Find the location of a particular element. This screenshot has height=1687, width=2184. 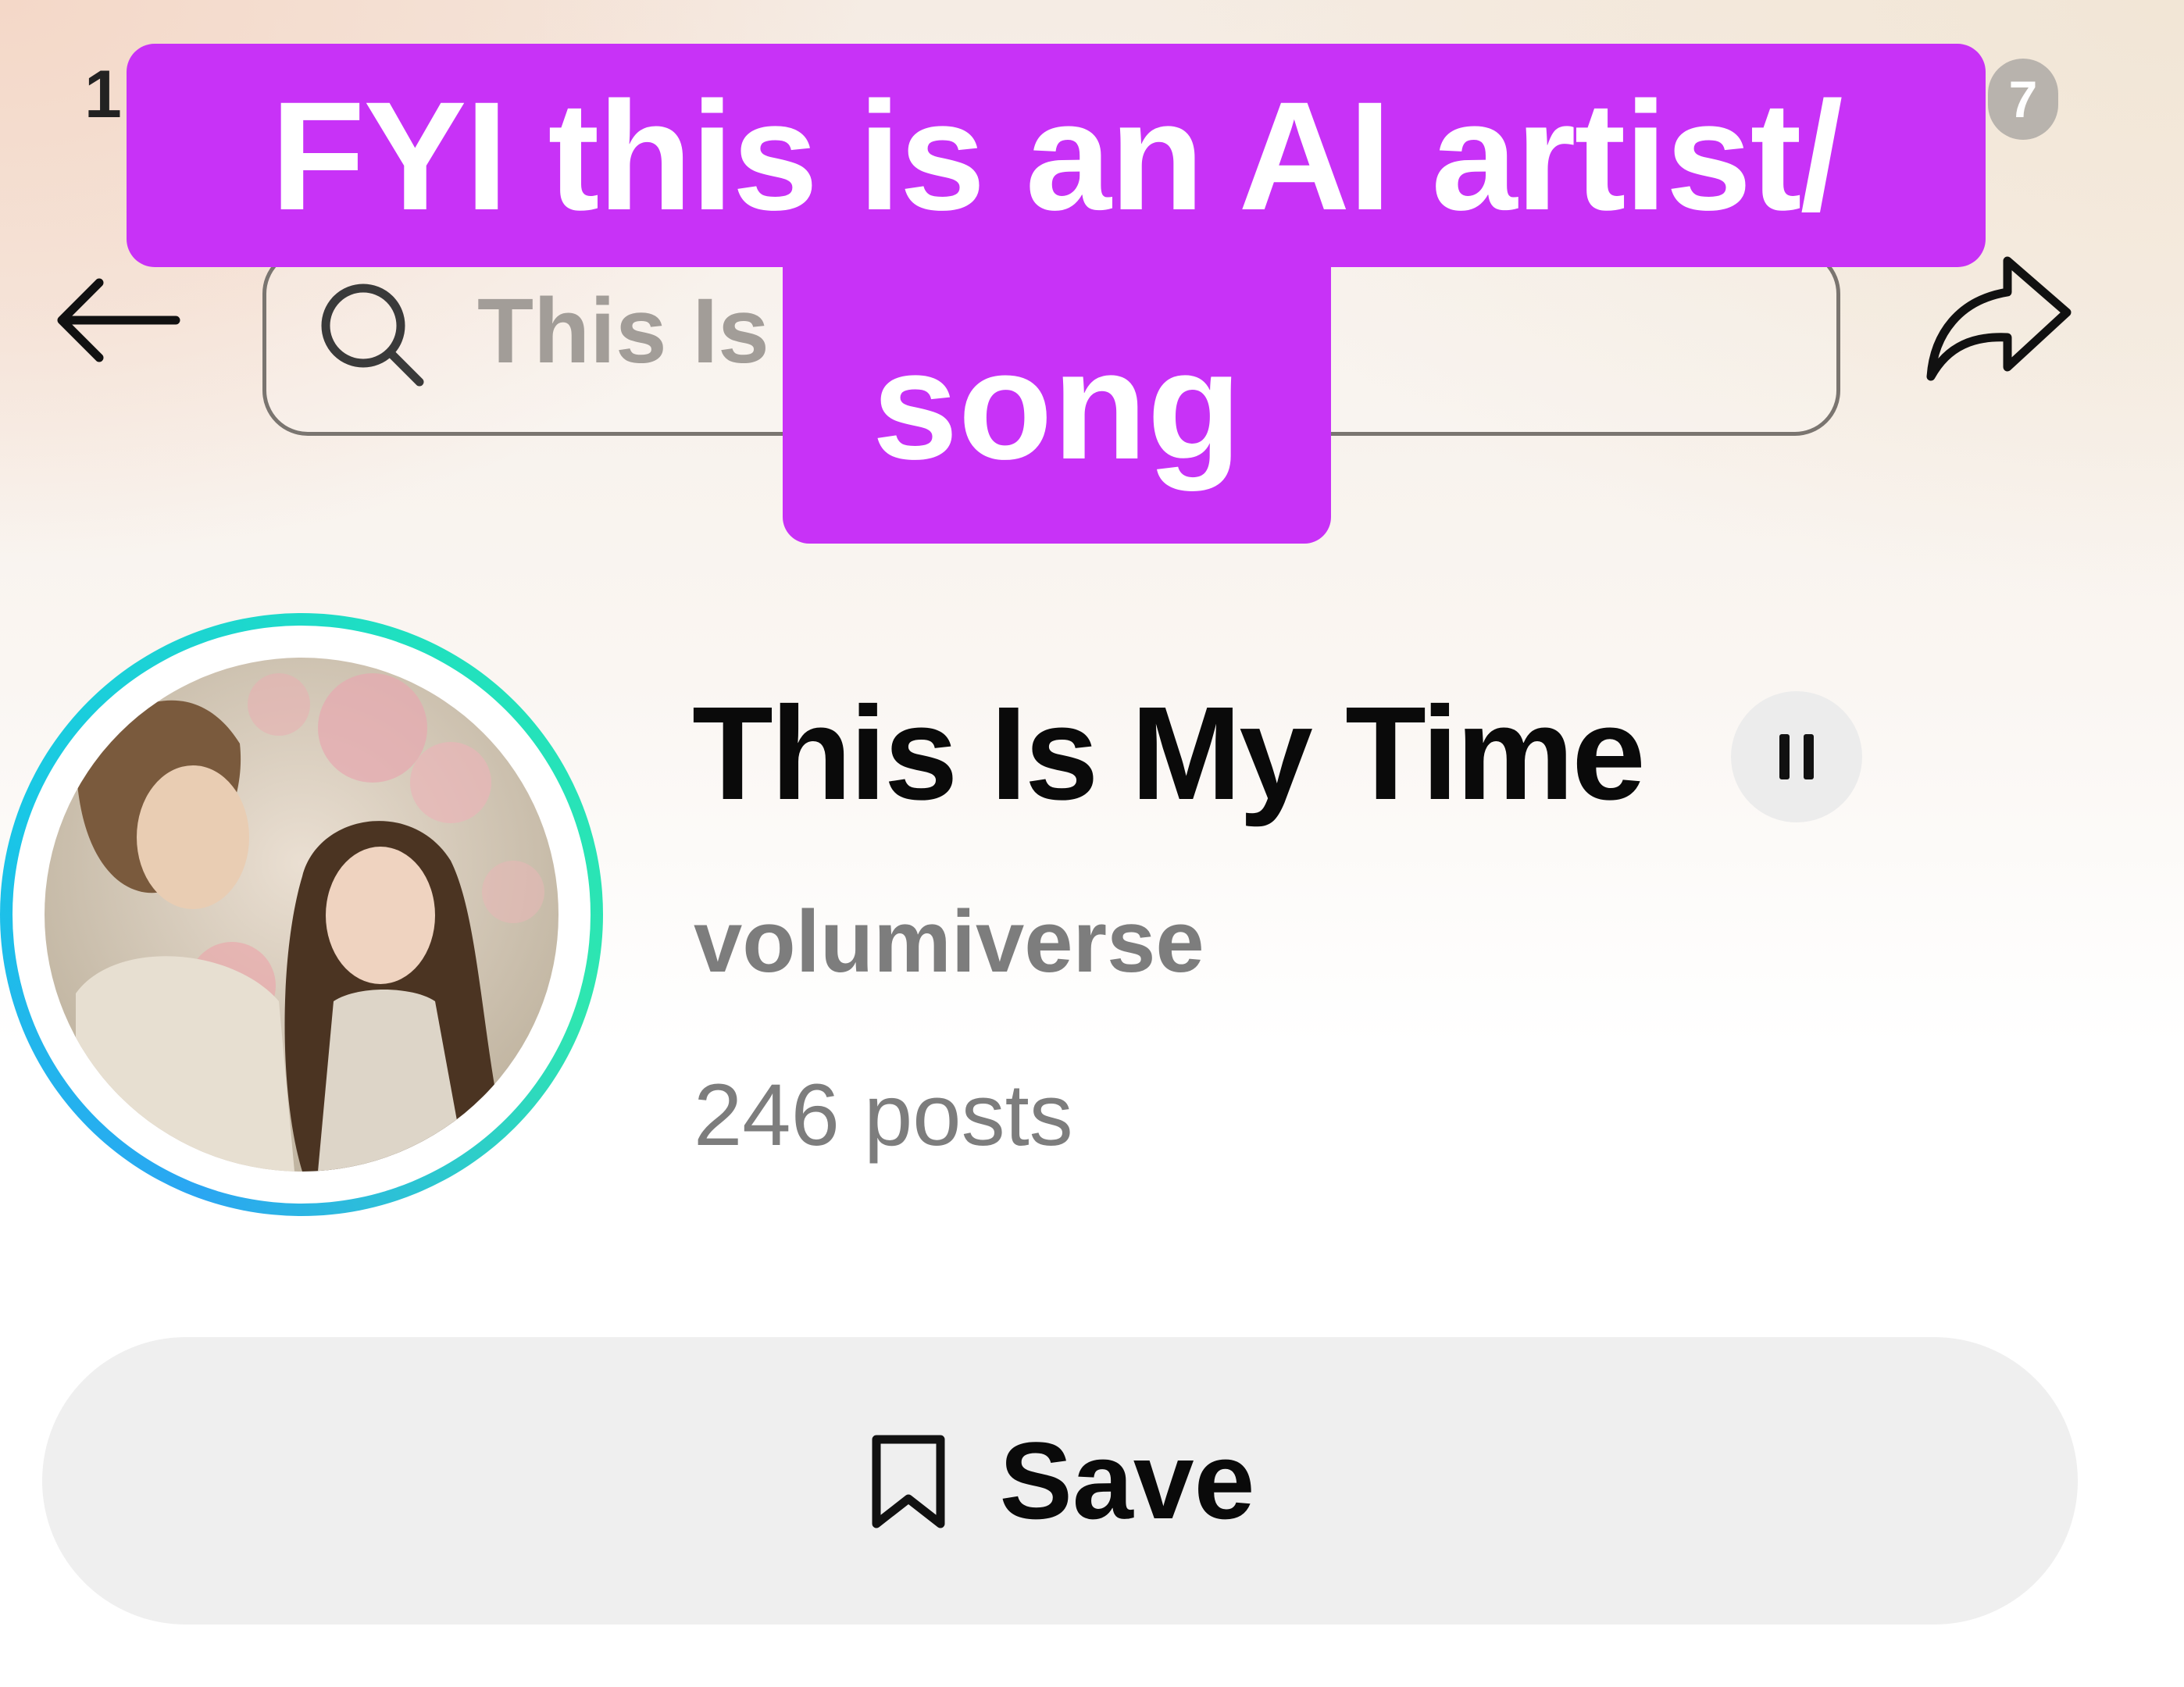

status-bar-time: 1 is located at coordinates (103, 94).